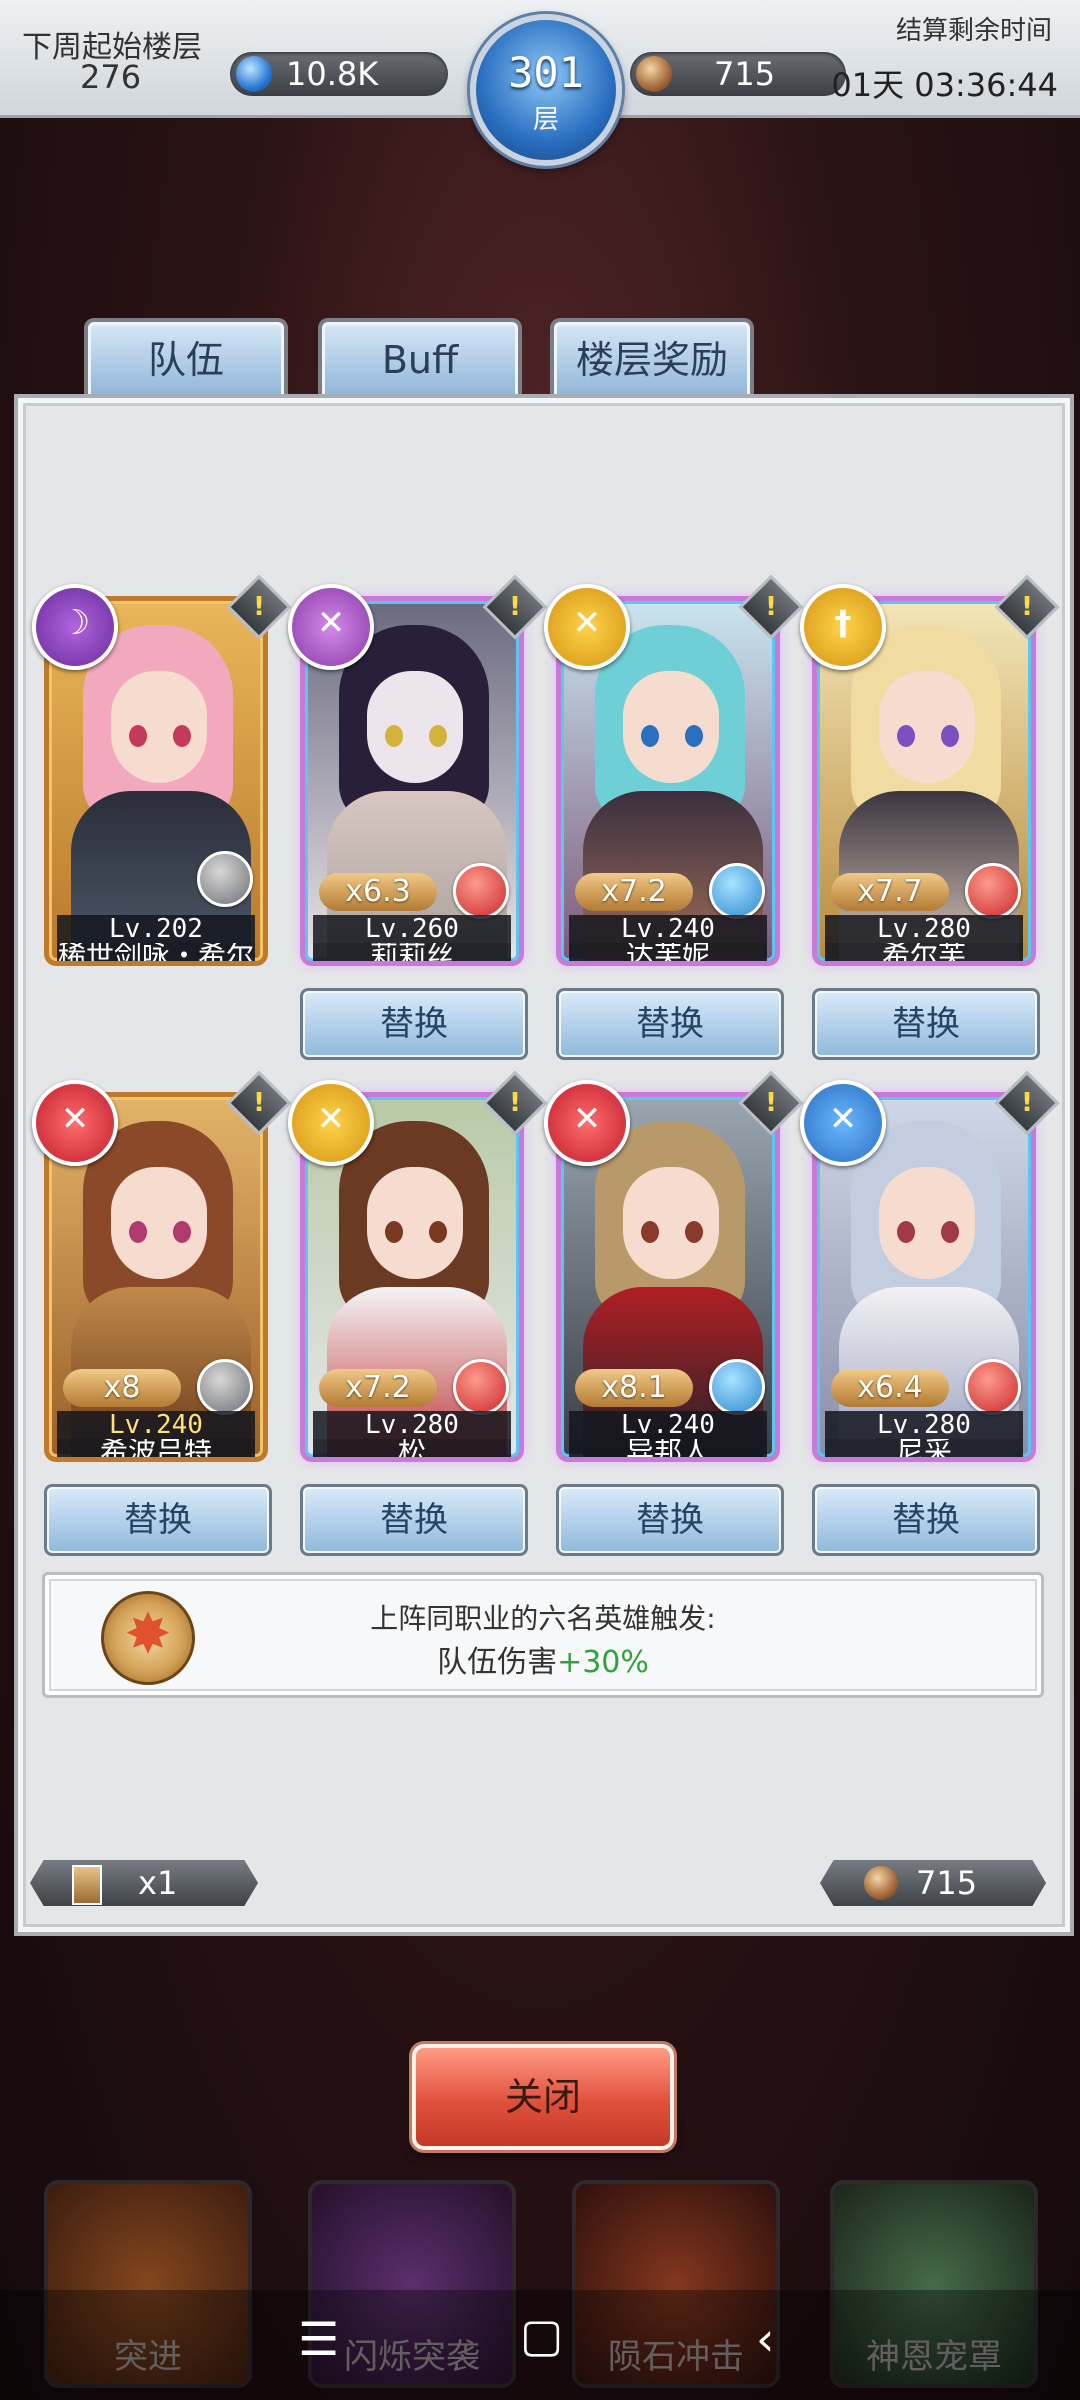 The width and height of the screenshot is (1080, 2400). I want to click on hero-card-2: x6.3 Lv.260 莉莉丝 ✕ !, so click(418, 770).